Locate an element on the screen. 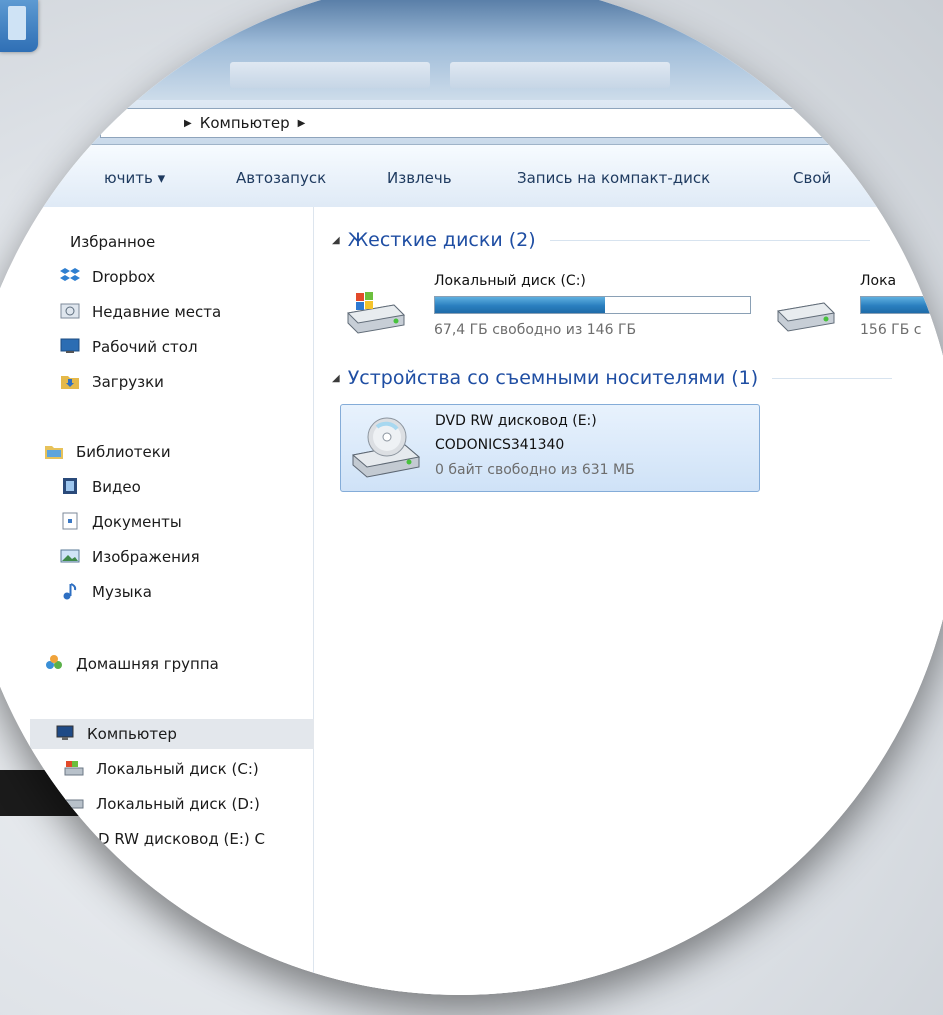  breadcrumb-computer: Компьютер is located at coordinates (245, 123).